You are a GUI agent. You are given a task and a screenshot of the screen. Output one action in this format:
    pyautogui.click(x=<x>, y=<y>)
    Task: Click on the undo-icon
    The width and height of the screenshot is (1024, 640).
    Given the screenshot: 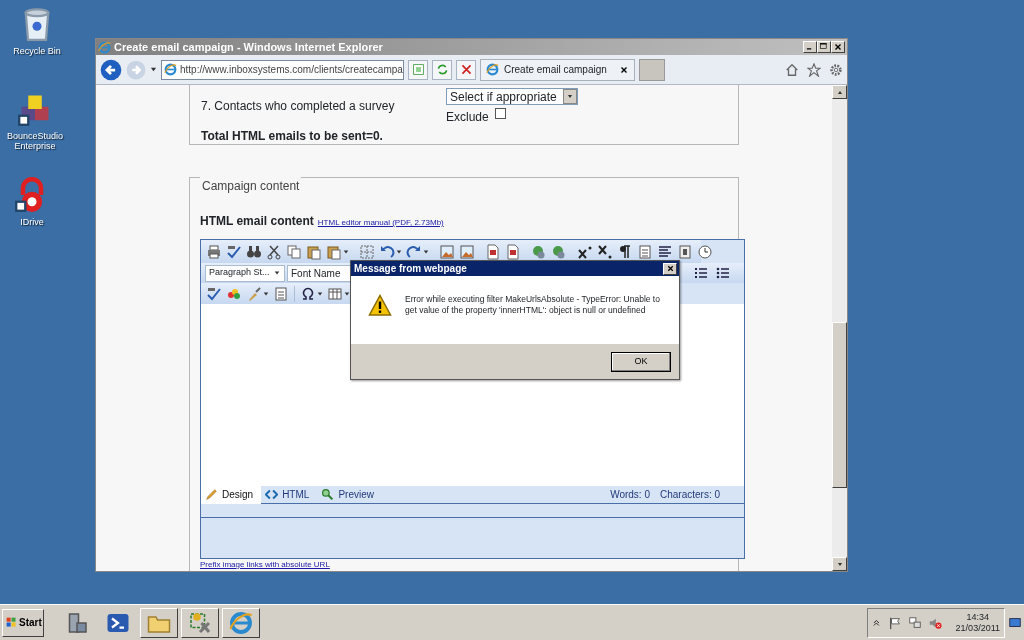 What is the action you would take?
    pyautogui.click(x=387, y=251)
    